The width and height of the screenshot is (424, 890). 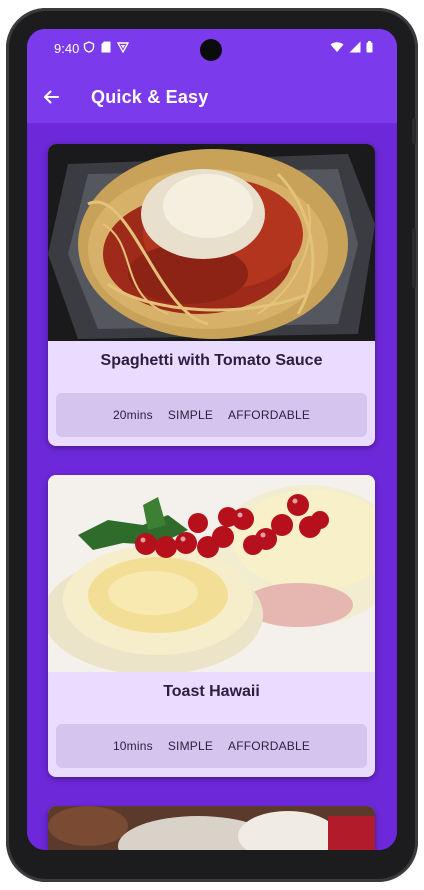 I want to click on meal-meta-bar: 20mins SIMPLE AFFORDABLE, so click(x=211, y=415).